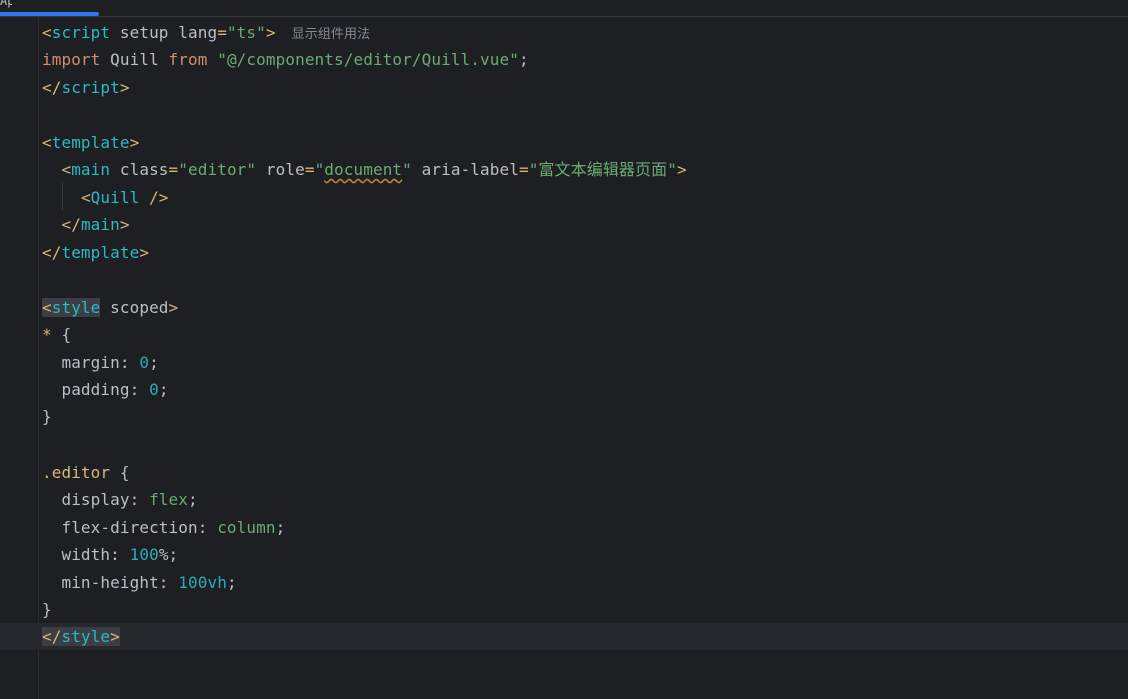 This screenshot has height=699, width=1128. I want to click on code-line-21: min-height: 100vh;, so click(564, 582).